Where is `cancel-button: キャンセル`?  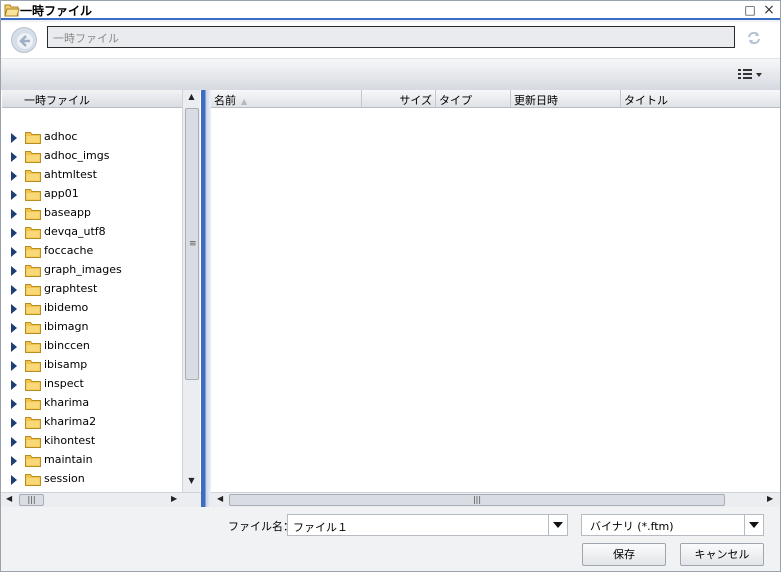 cancel-button: キャンセル is located at coordinates (722, 554).